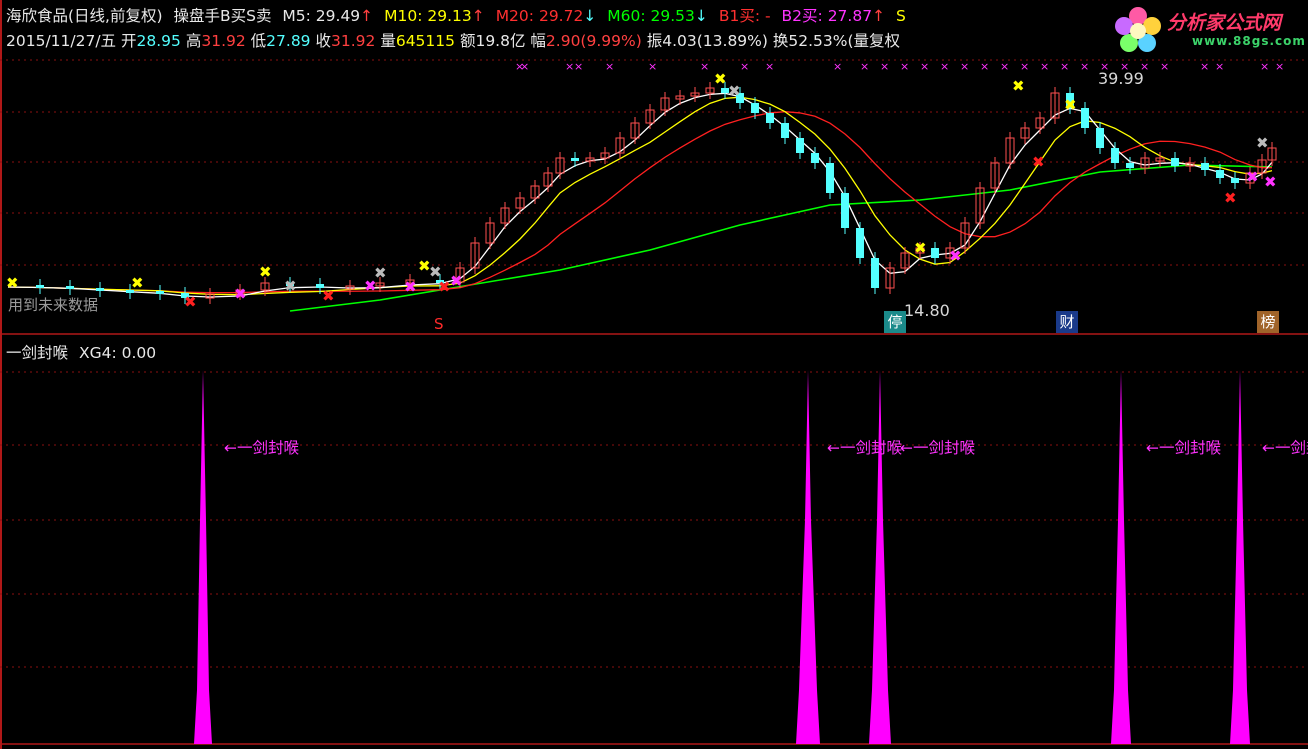  What do you see at coordinates (439, 324) in the screenshot?
I see `sell-signal-marker: S` at bounding box center [439, 324].